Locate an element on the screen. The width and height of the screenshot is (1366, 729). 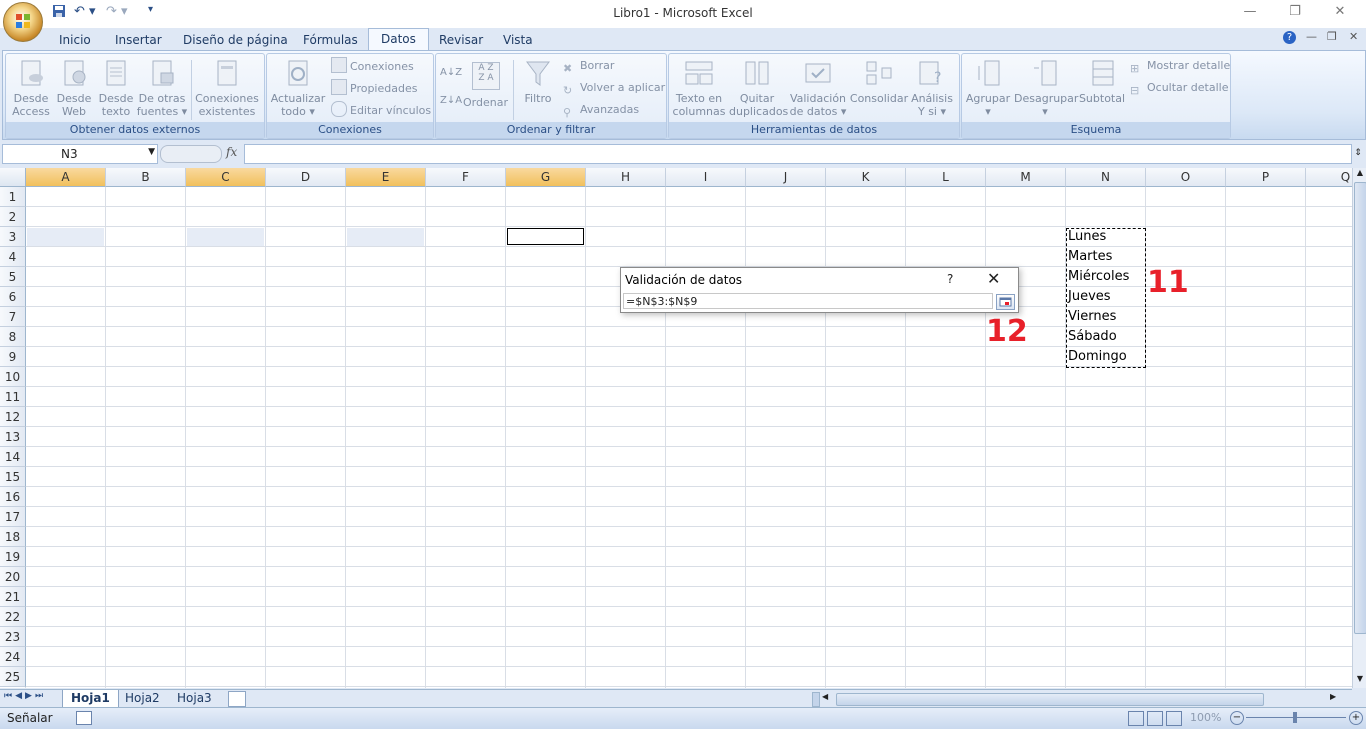
consolidate-button: Consolidar is located at coordinates (879, 81).